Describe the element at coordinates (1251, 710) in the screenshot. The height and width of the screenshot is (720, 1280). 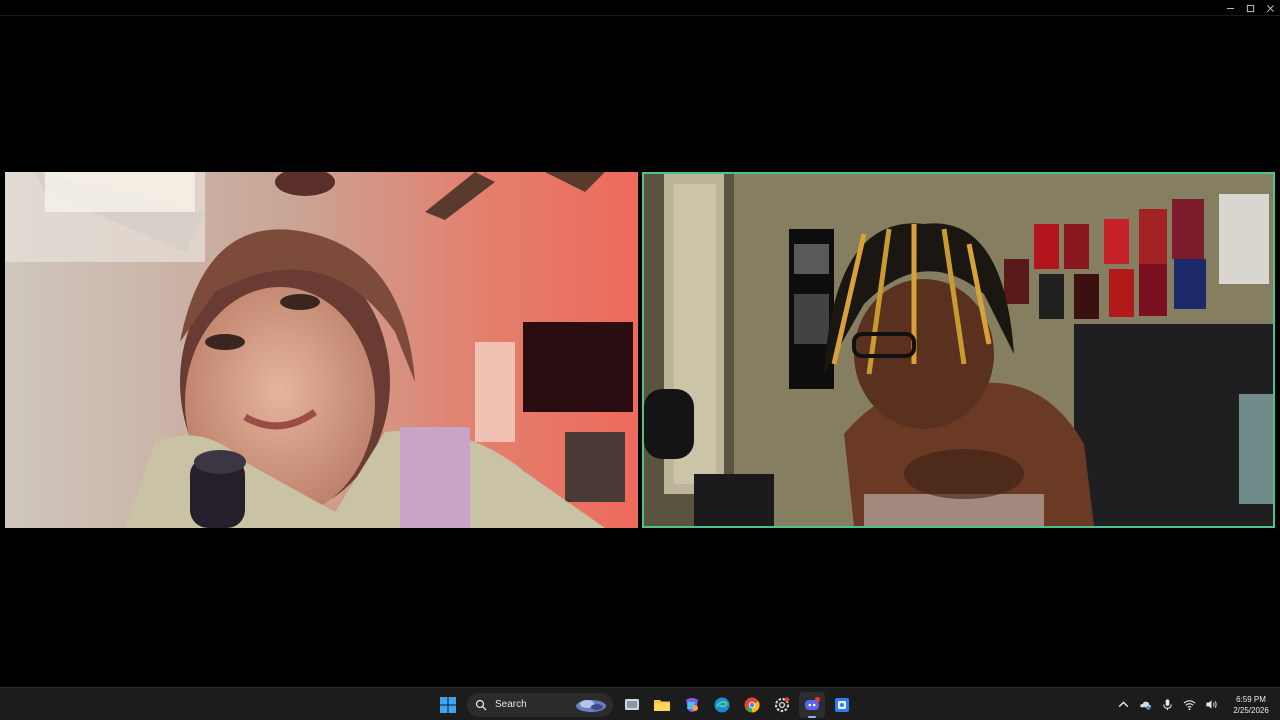
I see `clock-date: 2/25/2026` at that location.